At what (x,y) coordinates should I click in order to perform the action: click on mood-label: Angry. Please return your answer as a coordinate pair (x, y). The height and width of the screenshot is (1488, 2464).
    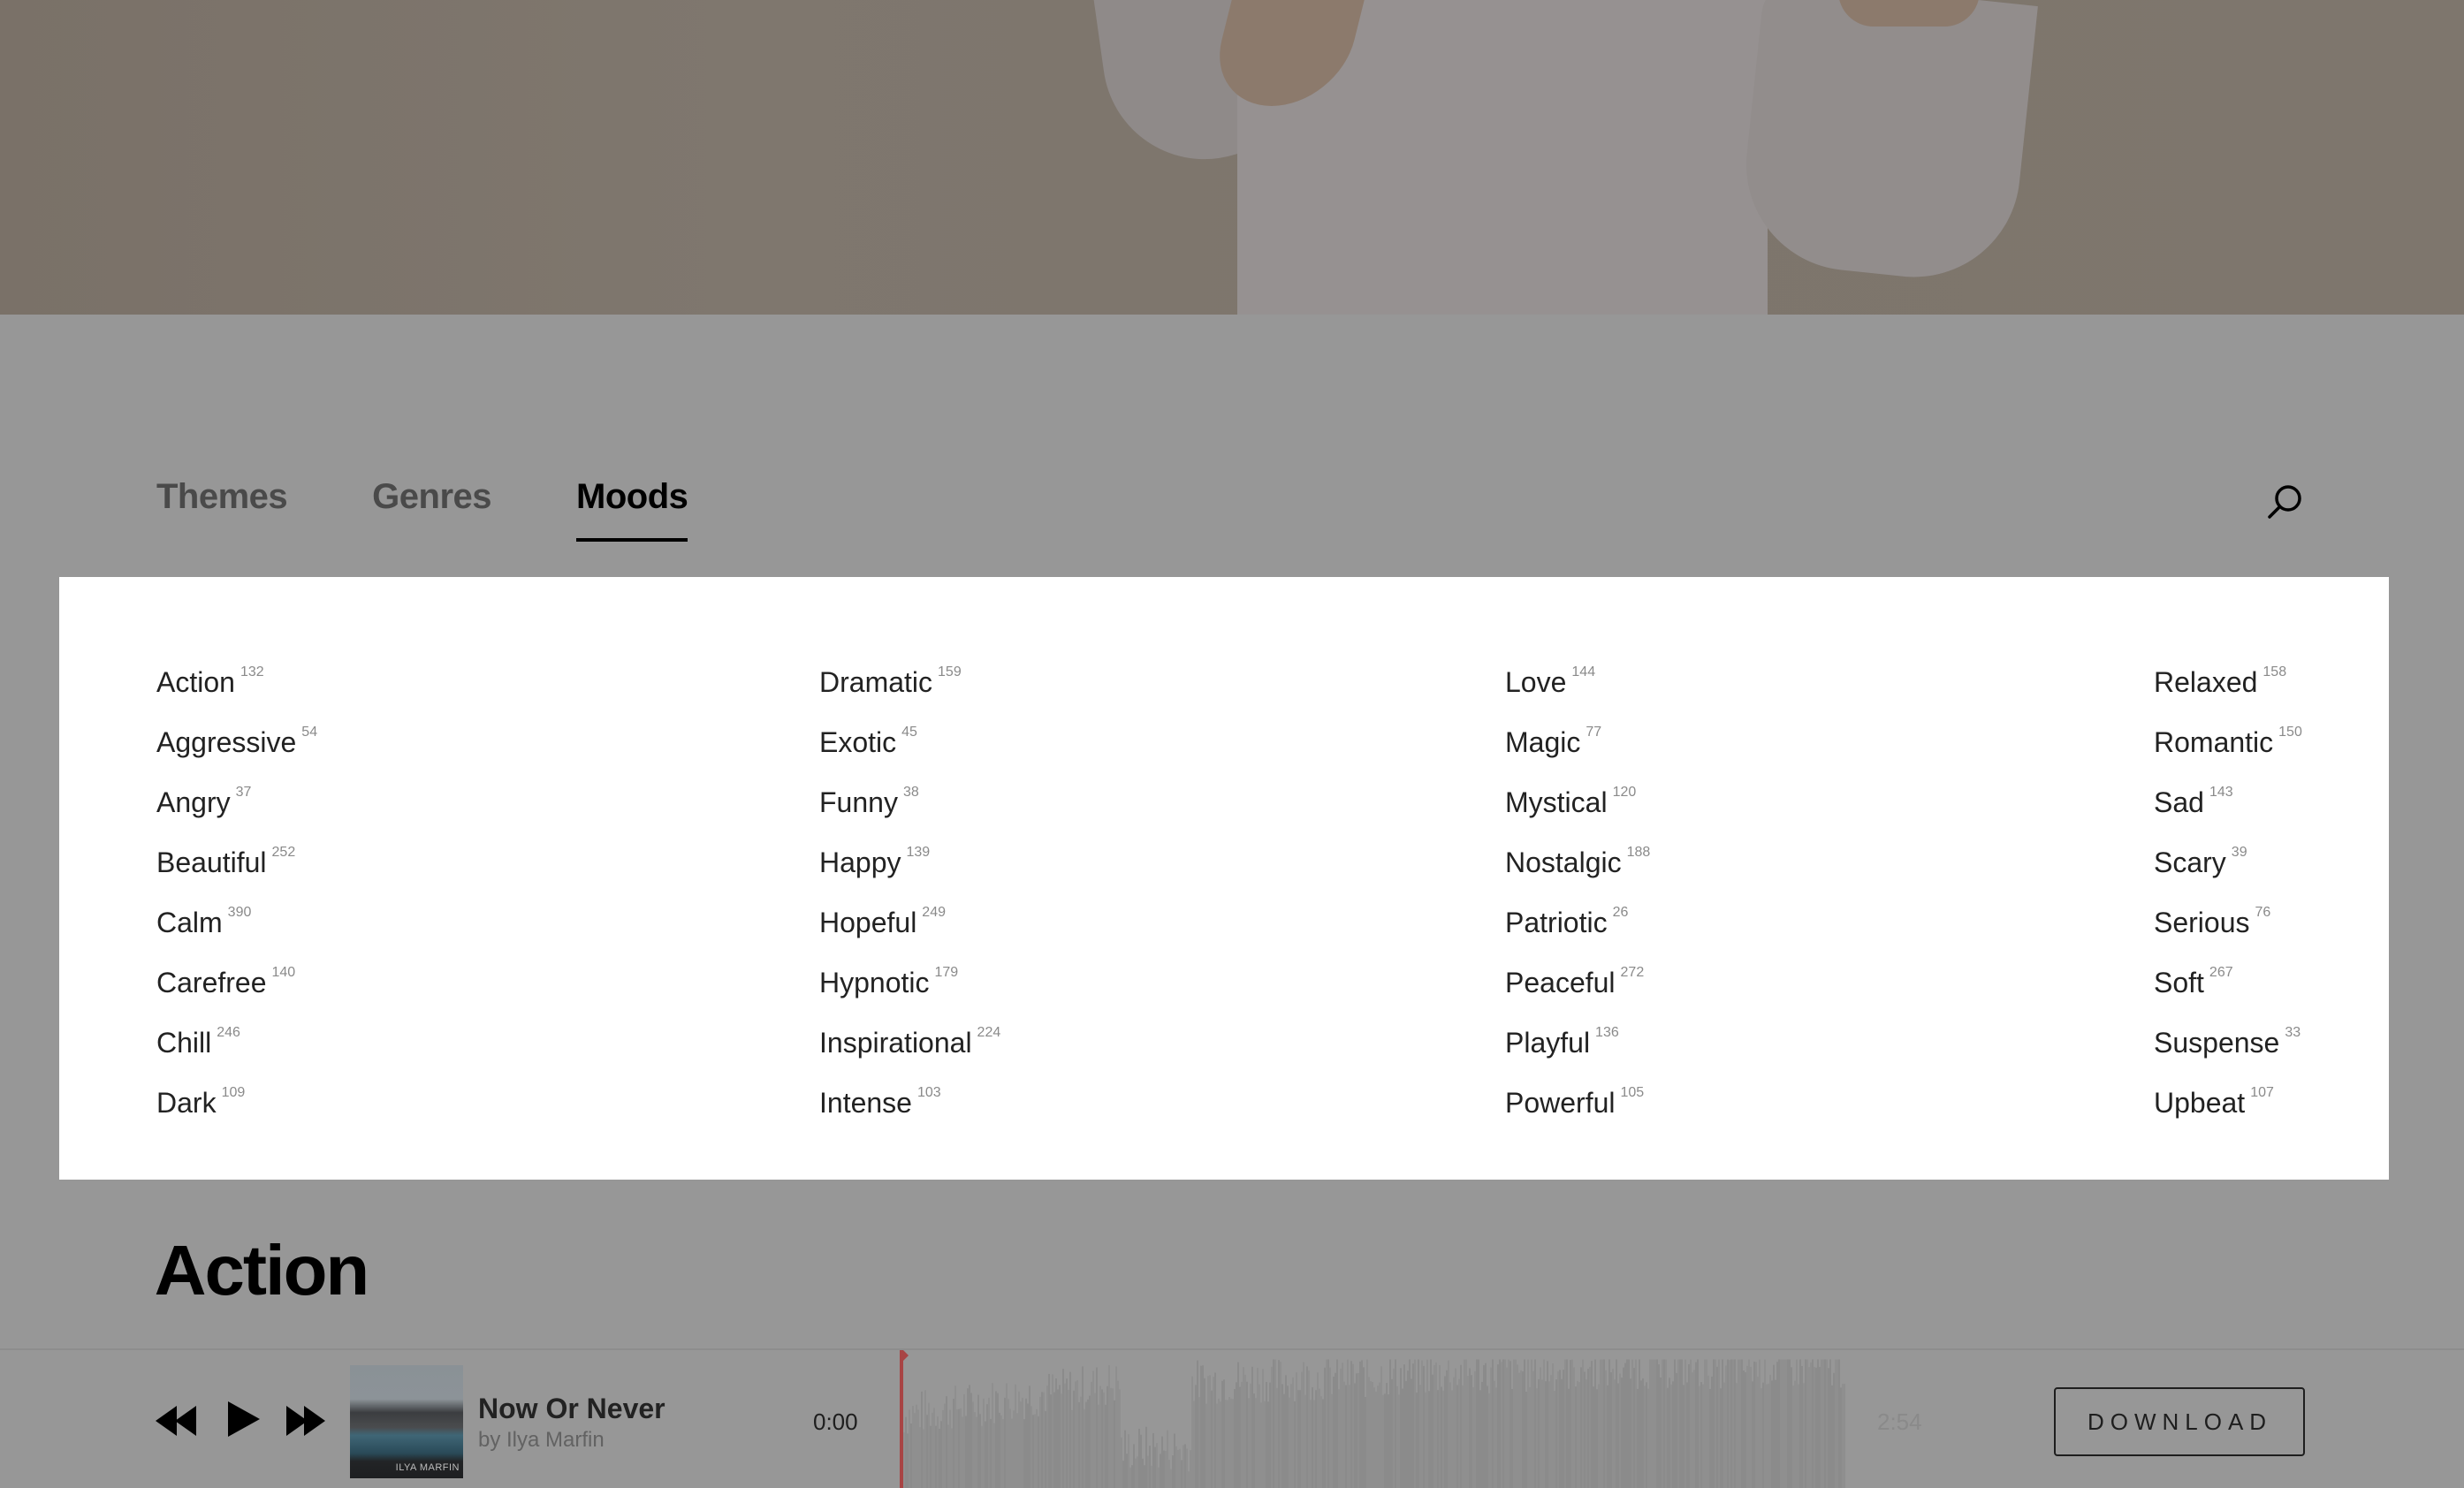
    Looking at the image, I should click on (193, 802).